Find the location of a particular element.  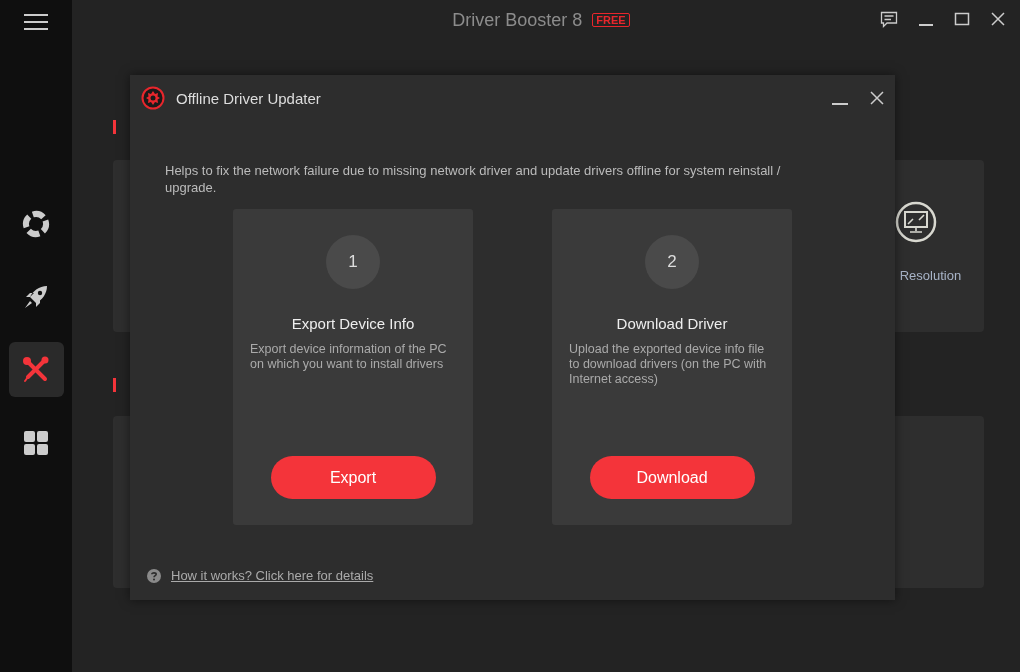

sidebar-tools-button is located at coordinates (36, 369).